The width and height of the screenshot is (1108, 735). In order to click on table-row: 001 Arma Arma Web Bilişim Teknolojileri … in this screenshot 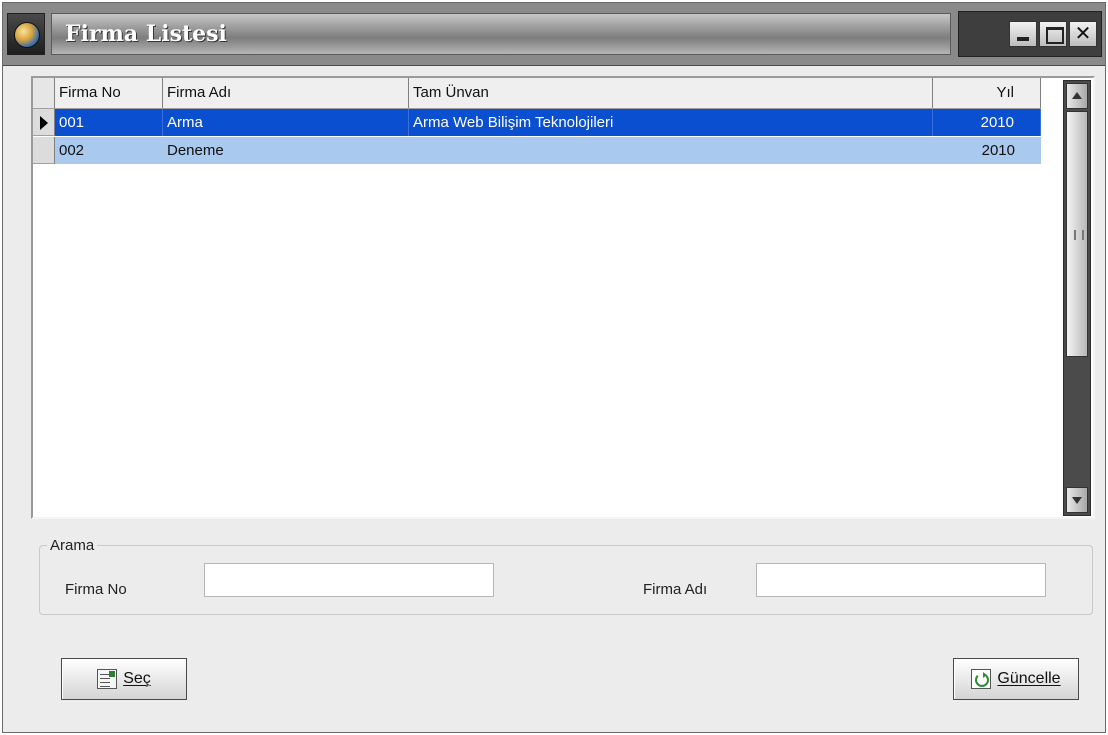, I will do `click(537, 122)`.